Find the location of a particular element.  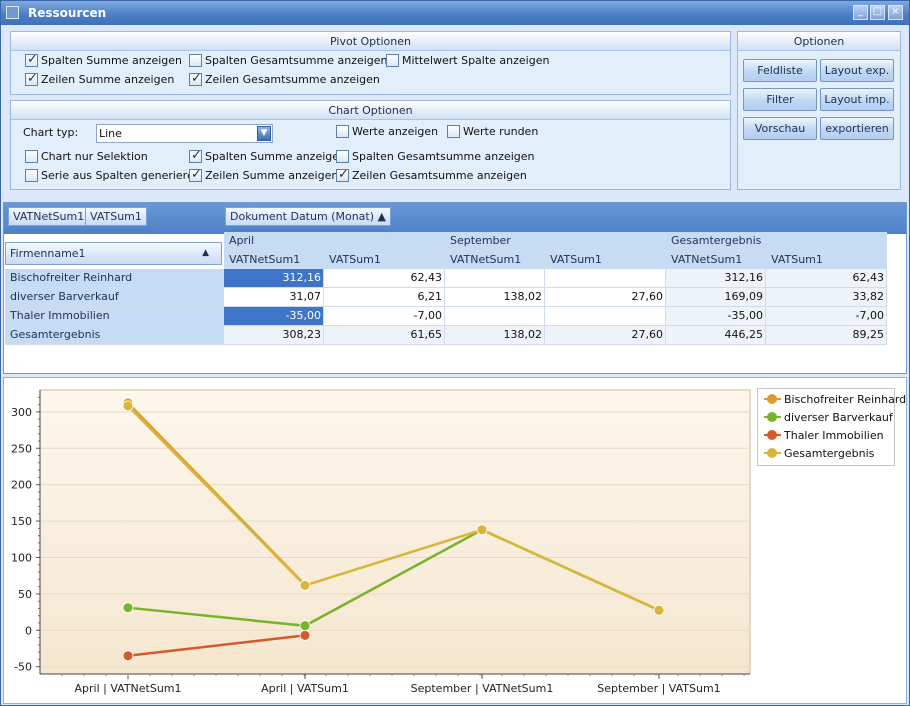

y-tick-label: 300 is located at coordinates (21, 412).